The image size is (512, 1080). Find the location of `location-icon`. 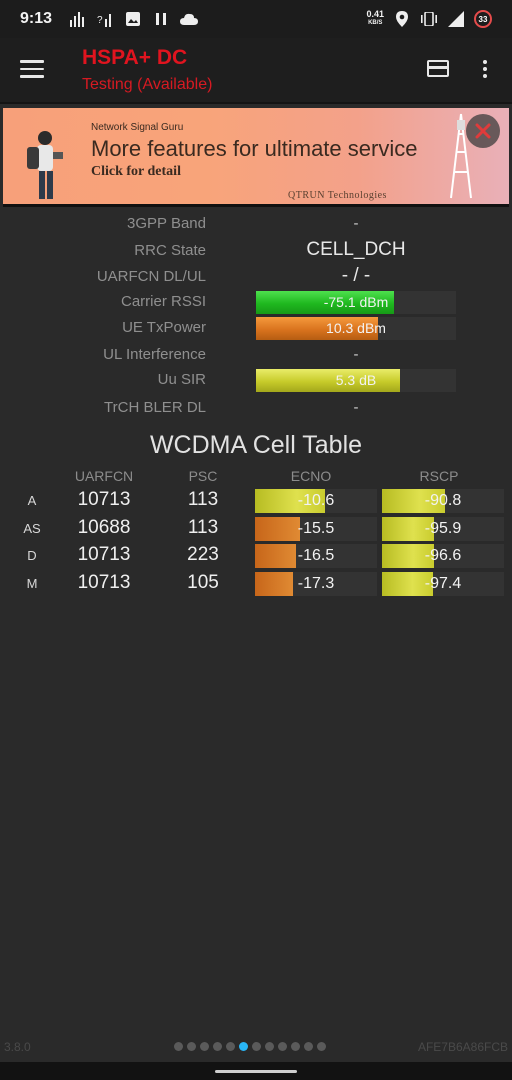

location-icon is located at coordinates (402, 19).